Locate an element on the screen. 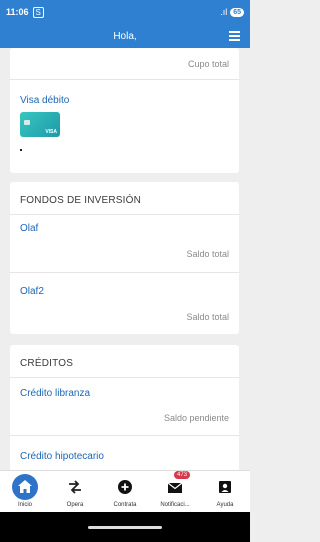 Image resolution: width=320 pixels, height=542 pixels. fund-item-olaf2: Olaf2 is located at coordinates (32, 291).